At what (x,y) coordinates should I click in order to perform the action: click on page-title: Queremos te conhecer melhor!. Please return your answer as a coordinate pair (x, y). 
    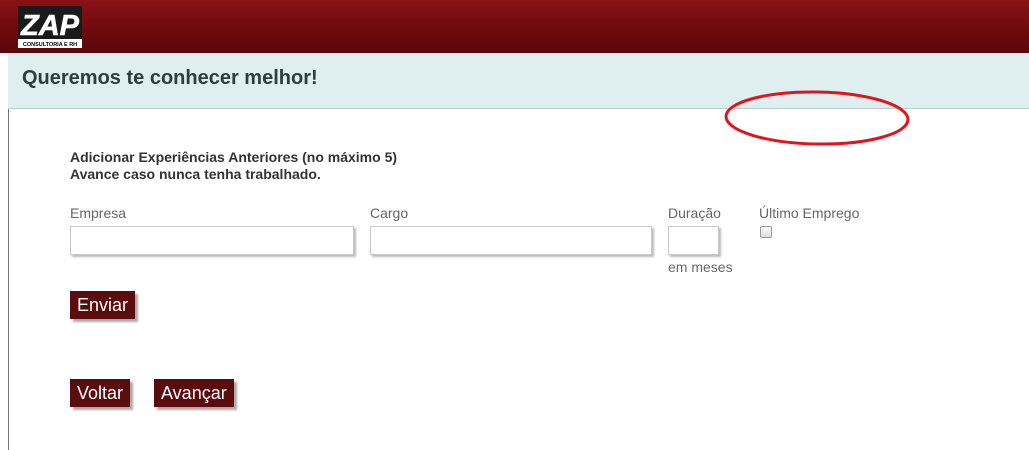
    Looking at the image, I should click on (170, 78).